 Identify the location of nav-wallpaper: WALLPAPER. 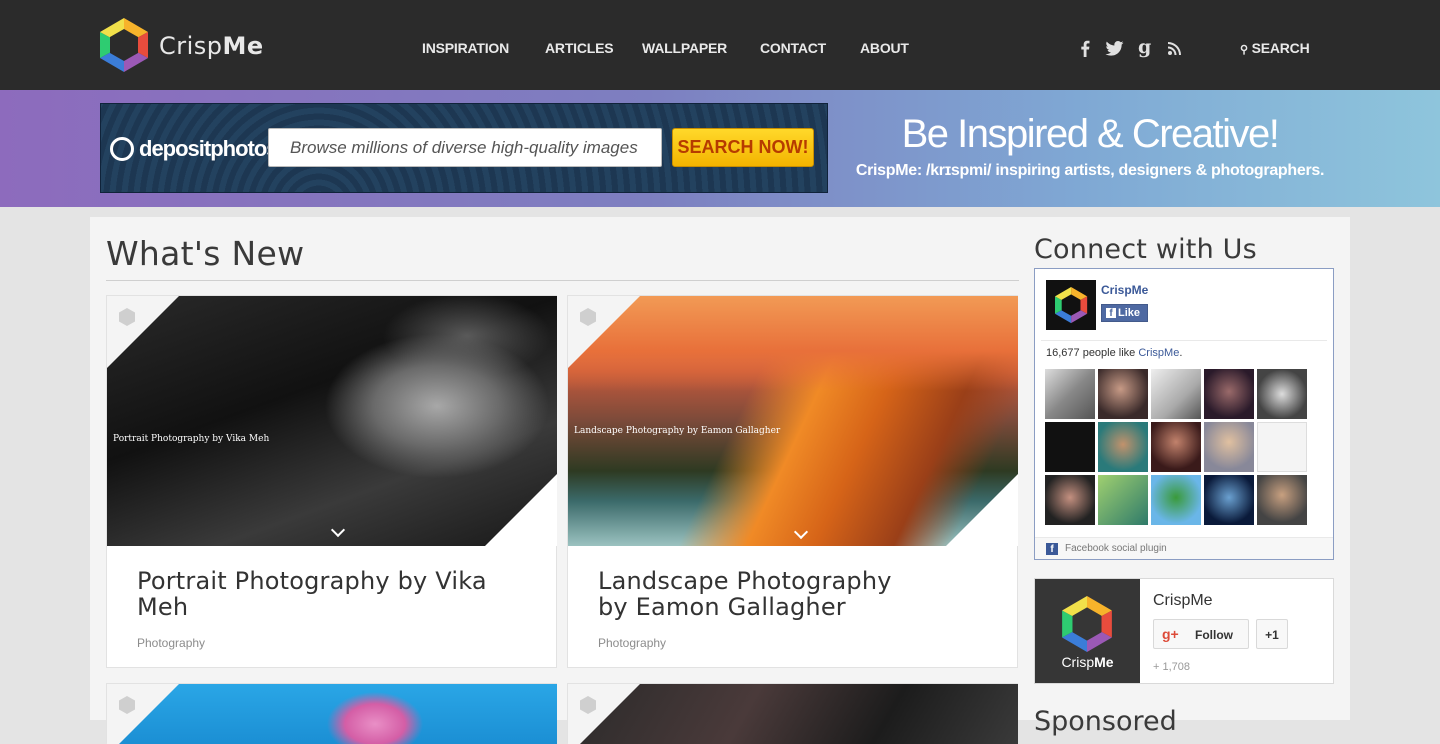
(684, 48).